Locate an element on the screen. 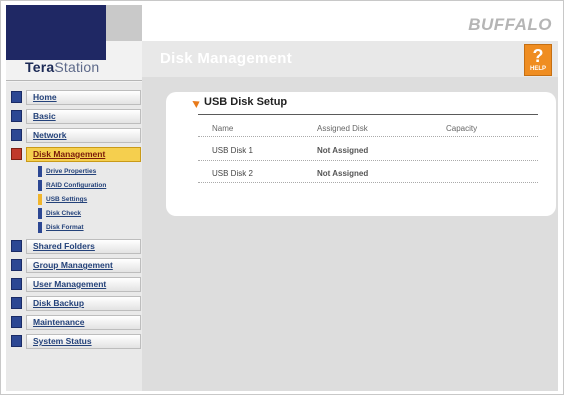 This screenshot has width=564, height=395. nav-disk-management-button: Disk Management is located at coordinates (83, 154).